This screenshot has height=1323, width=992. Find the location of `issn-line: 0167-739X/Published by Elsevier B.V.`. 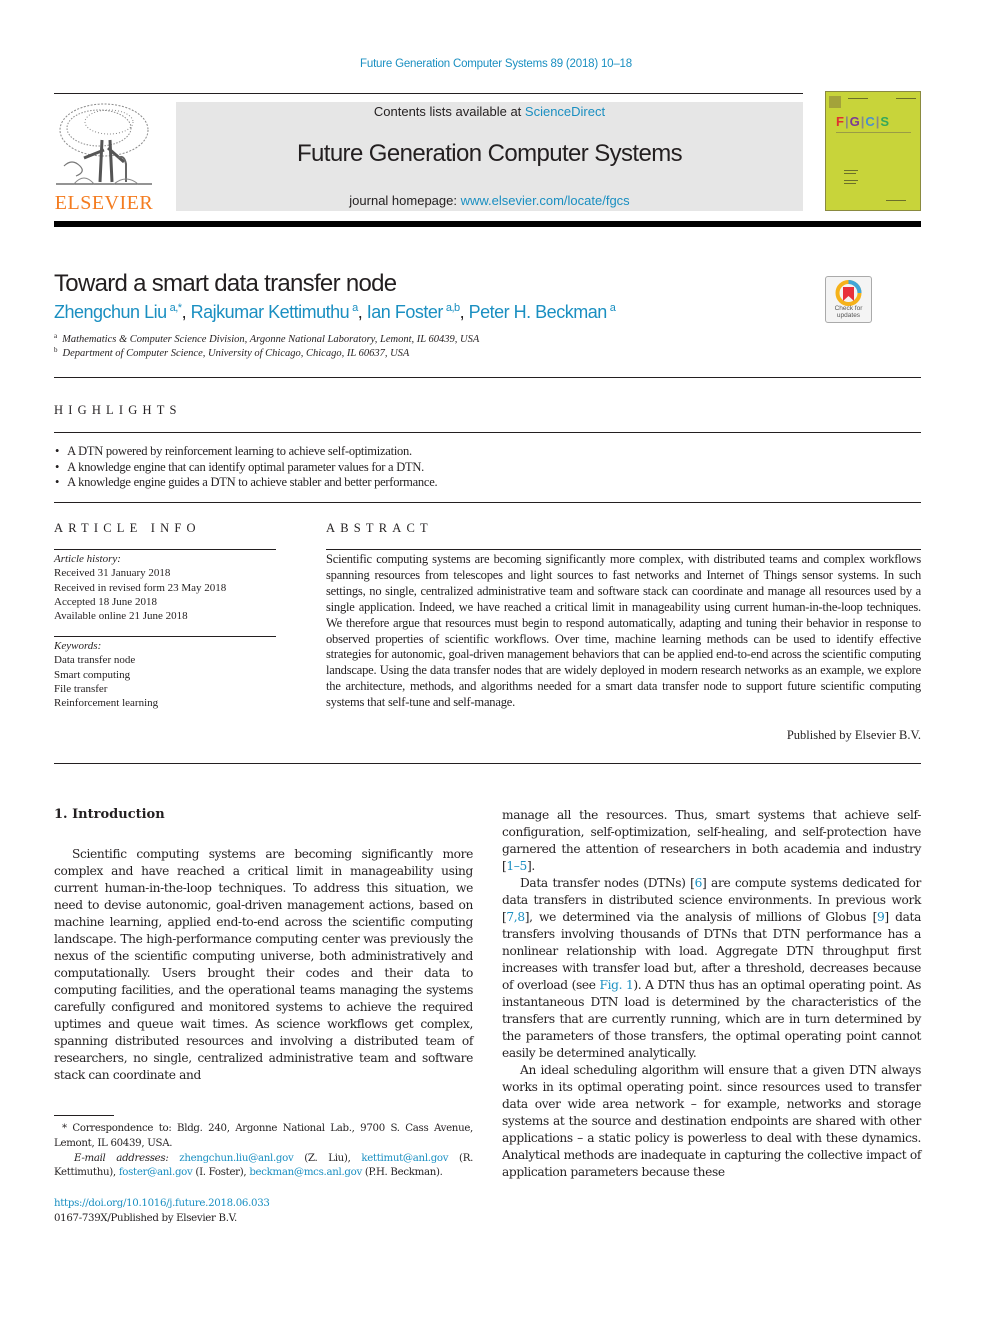

issn-line: 0167-739X/Published by Elsevier B.V. is located at coordinates (145, 1218).